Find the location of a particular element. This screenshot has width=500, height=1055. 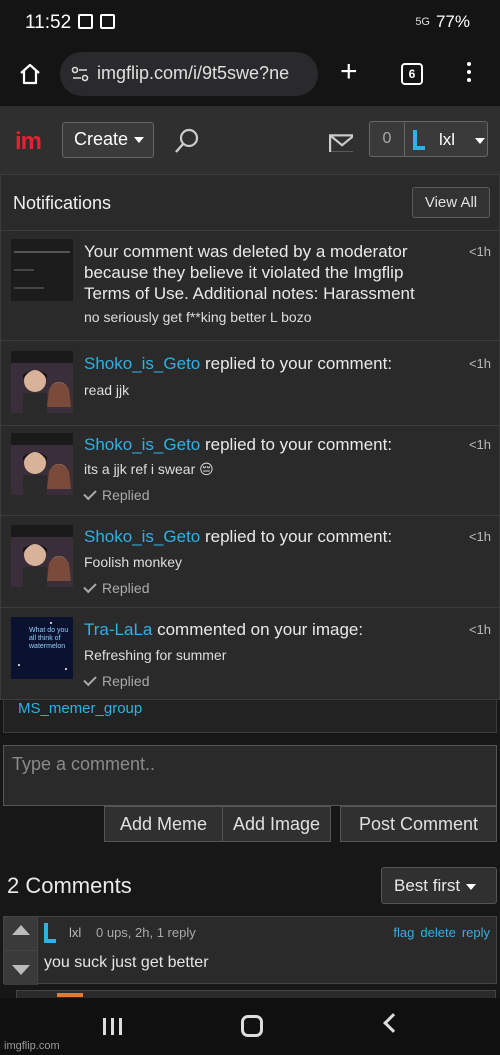

notification-subtext: Foolish monkey is located at coordinates (133, 562).